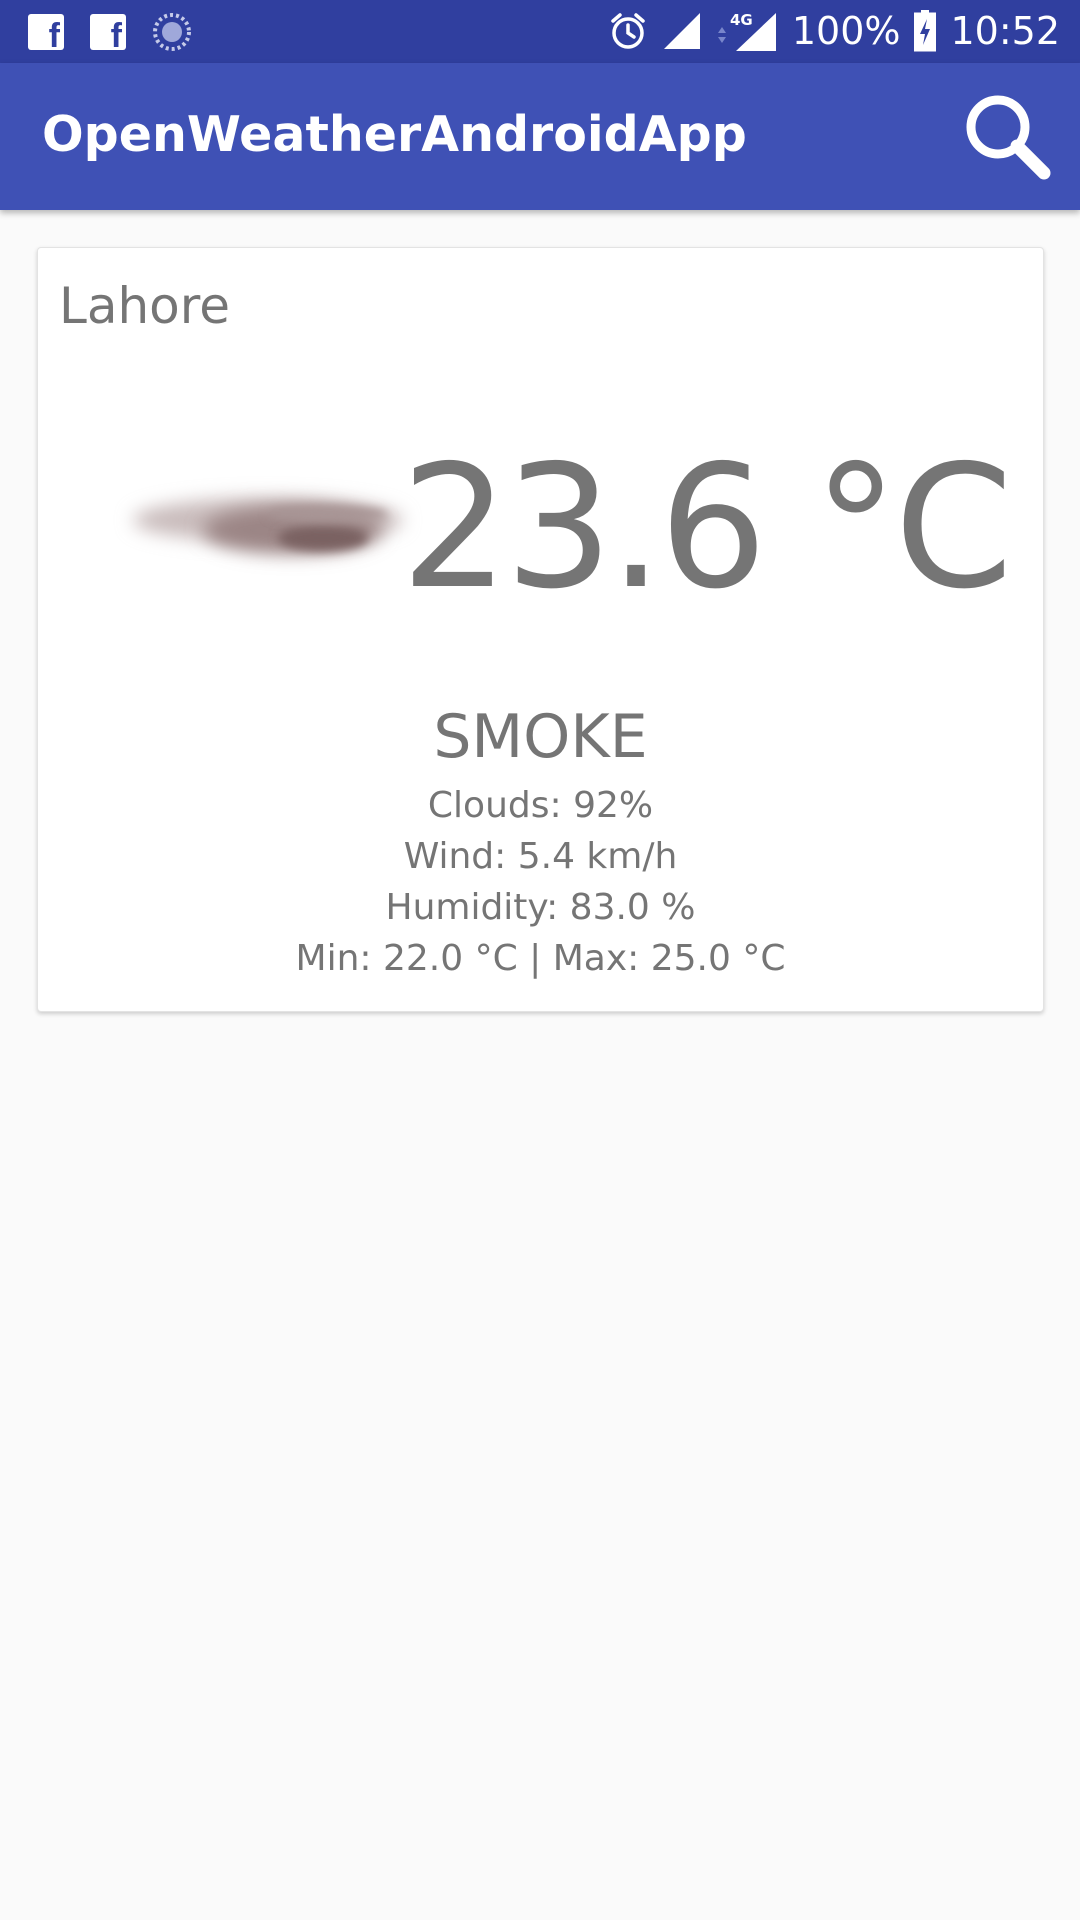 This screenshot has width=1080, height=1920. Describe the element at coordinates (268, 523) in the screenshot. I see `smoke-icon` at that location.